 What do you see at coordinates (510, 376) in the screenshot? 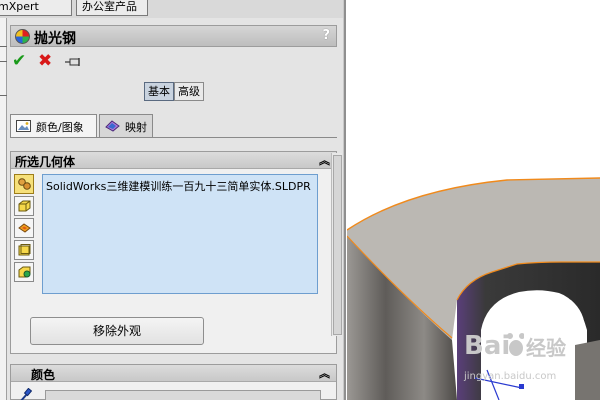
I see `watermark-url: jingyan.baidu.com` at bounding box center [510, 376].